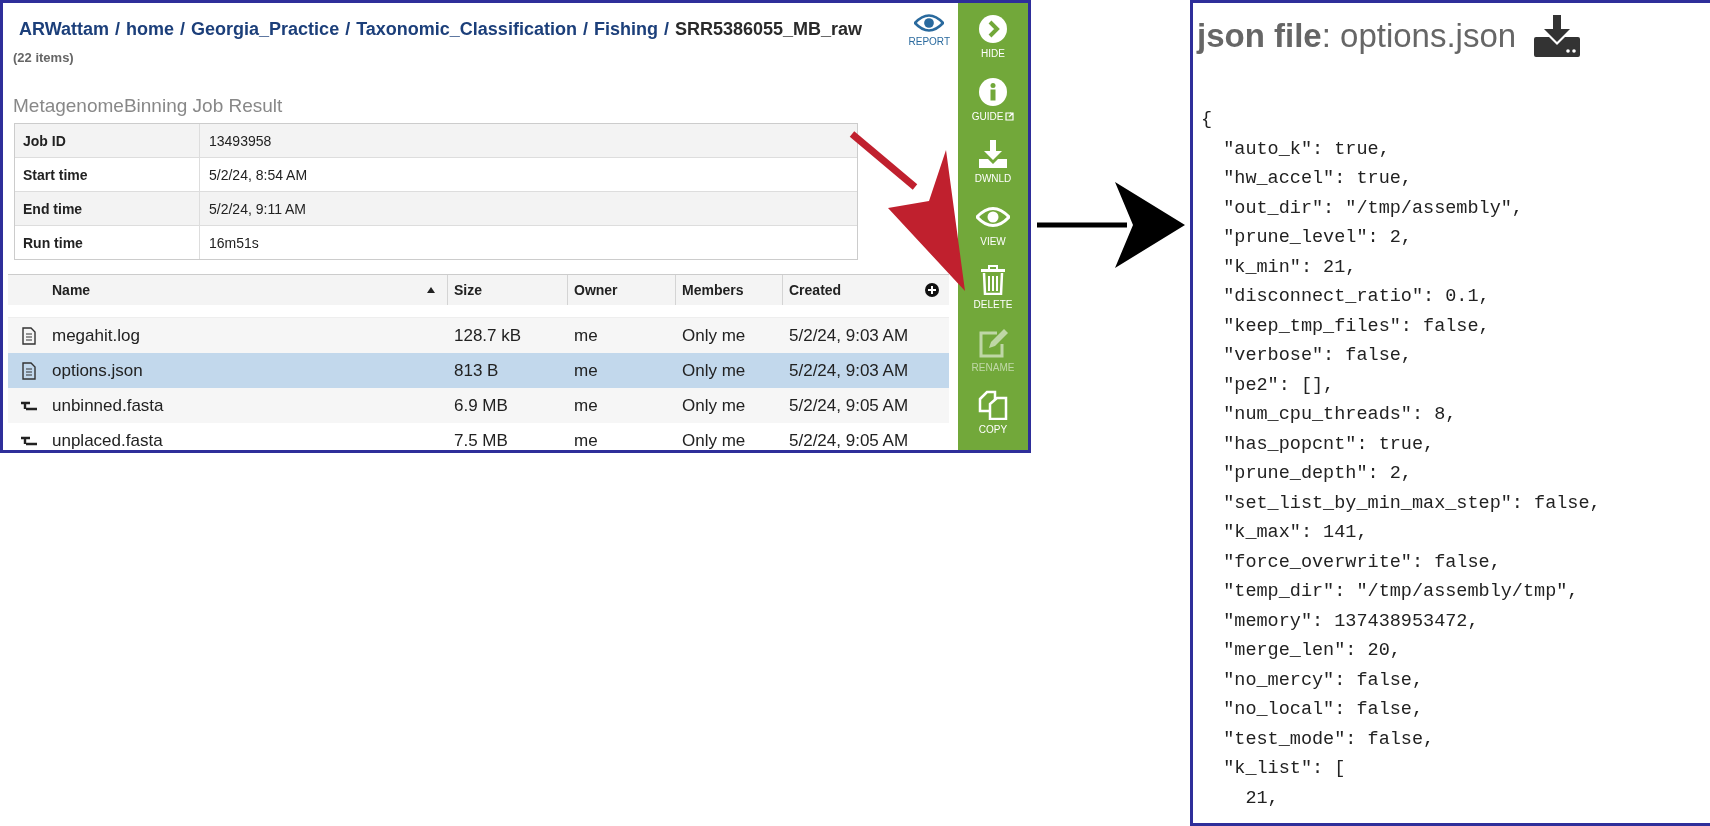  What do you see at coordinates (107, 140) in the screenshot?
I see `field-label: Job ID` at bounding box center [107, 140].